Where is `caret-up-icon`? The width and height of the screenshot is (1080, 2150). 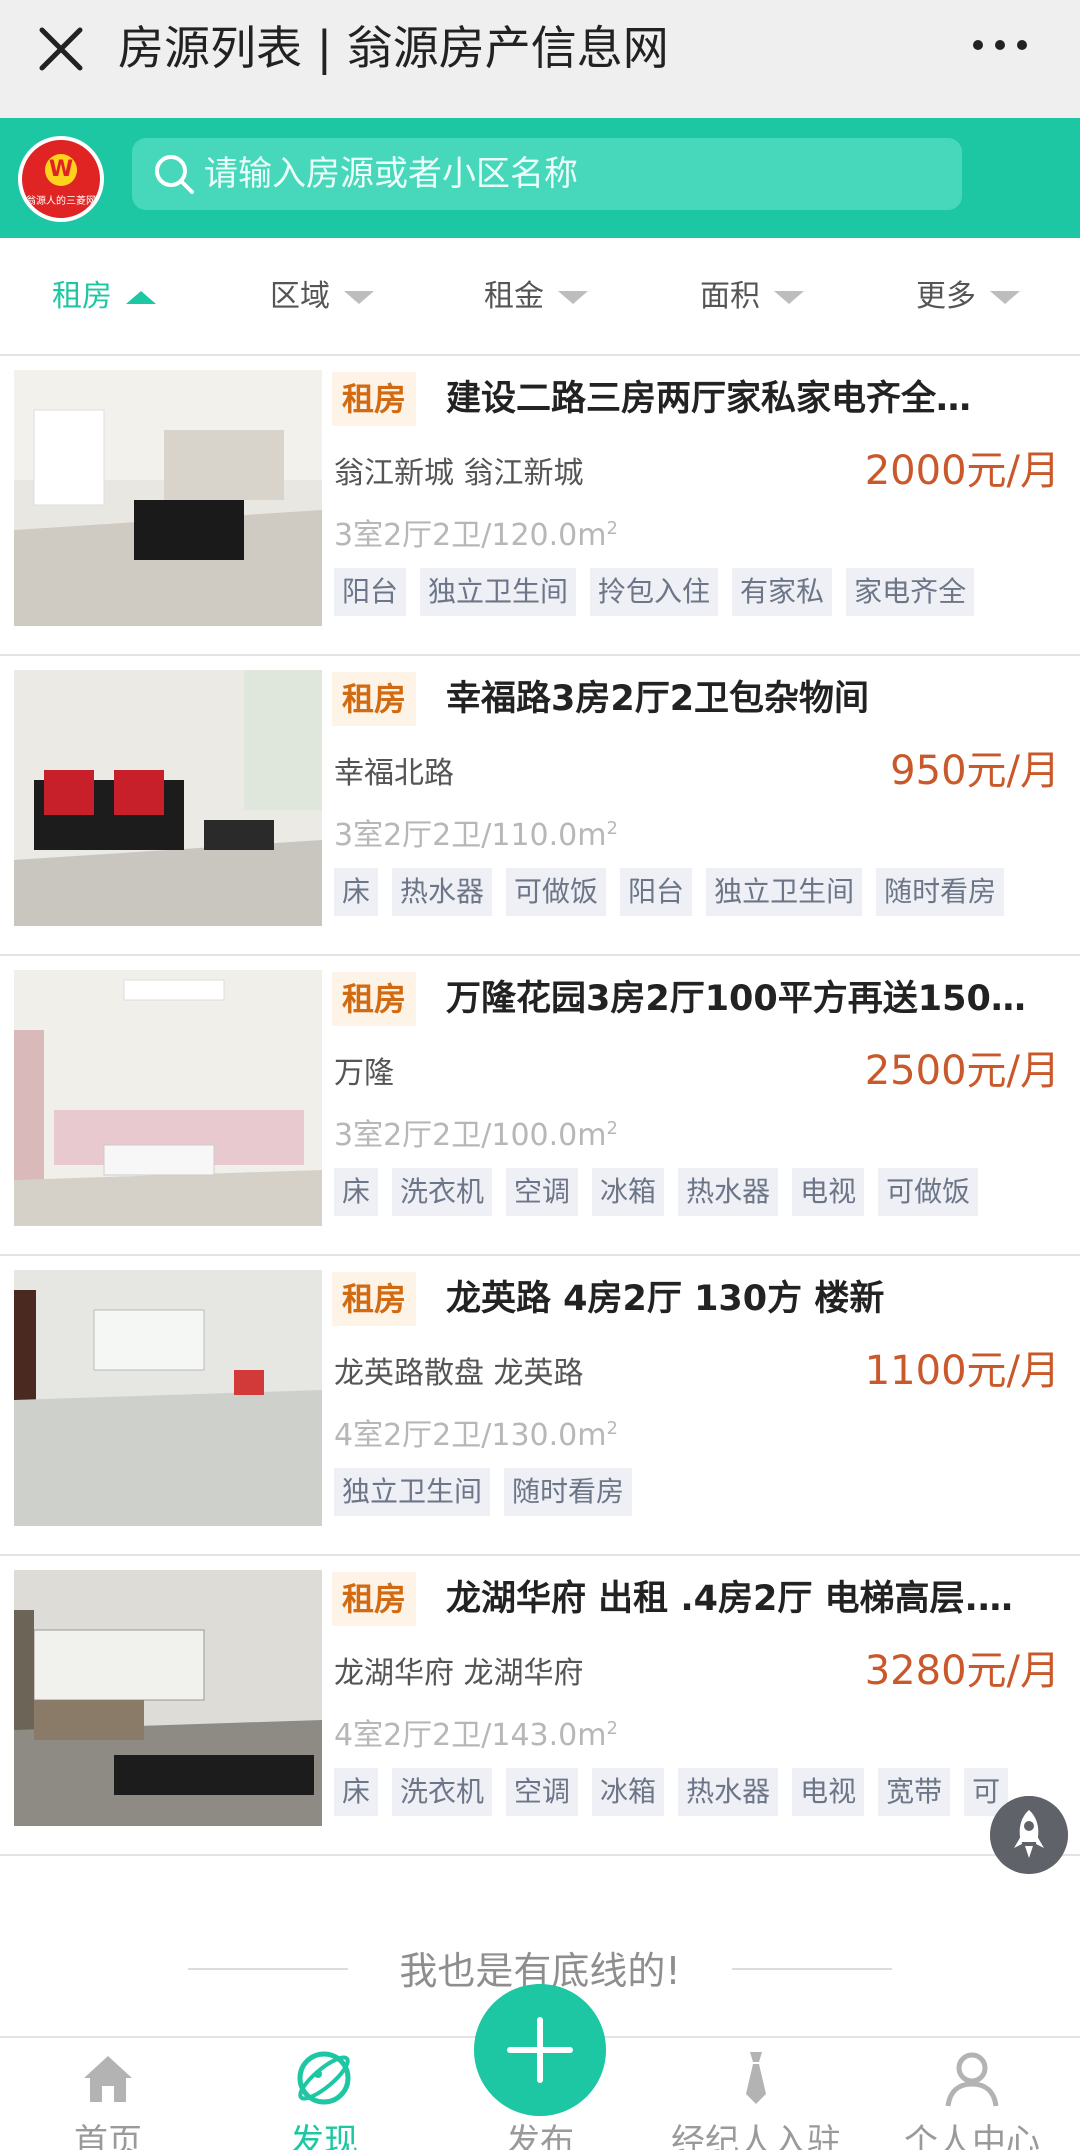
caret-up-icon is located at coordinates (141, 297).